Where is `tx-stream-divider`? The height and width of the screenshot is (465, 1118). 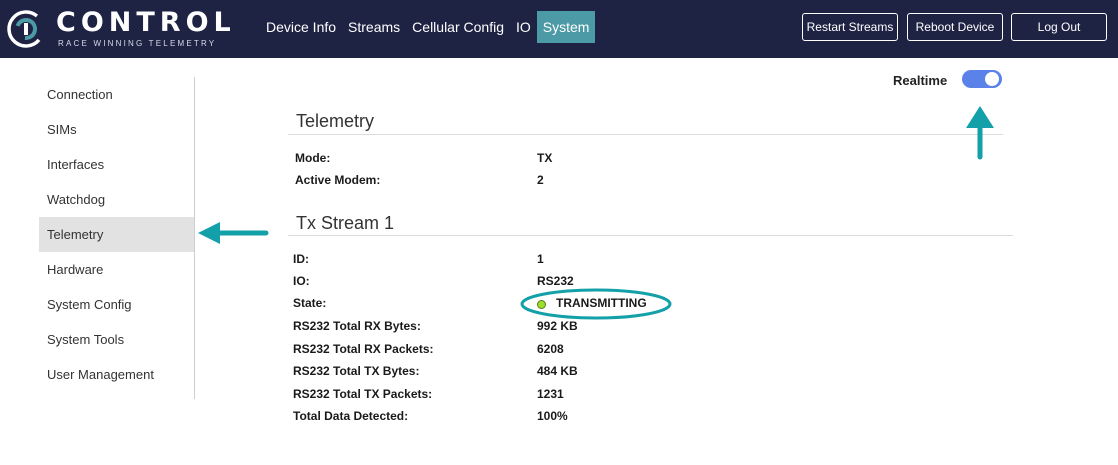 tx-stream-divider is located at coordinates (650, 235).